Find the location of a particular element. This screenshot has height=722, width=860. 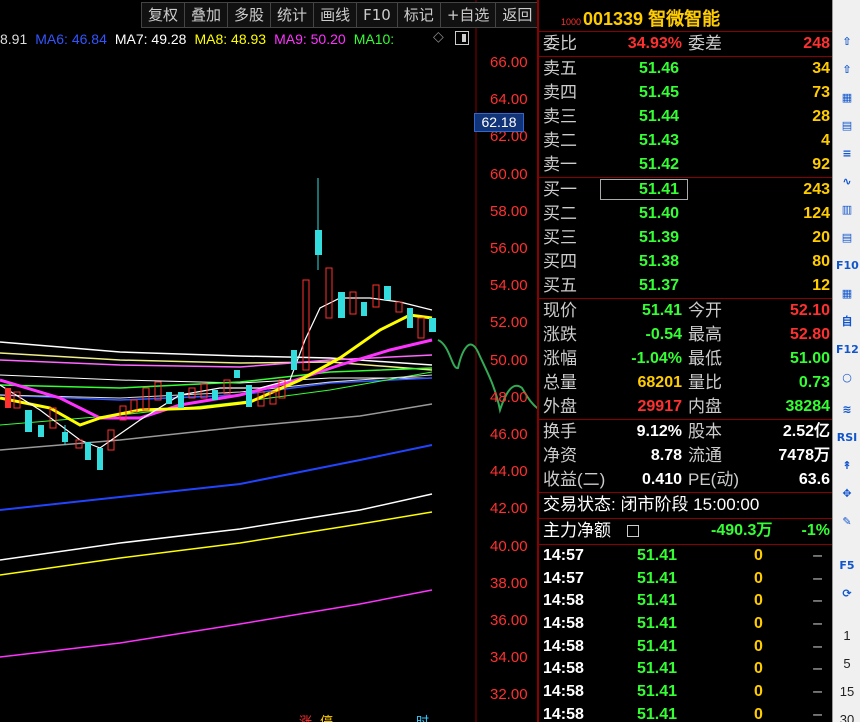

wei-bi-value: 34.93% is located at coordinates (654, 43).